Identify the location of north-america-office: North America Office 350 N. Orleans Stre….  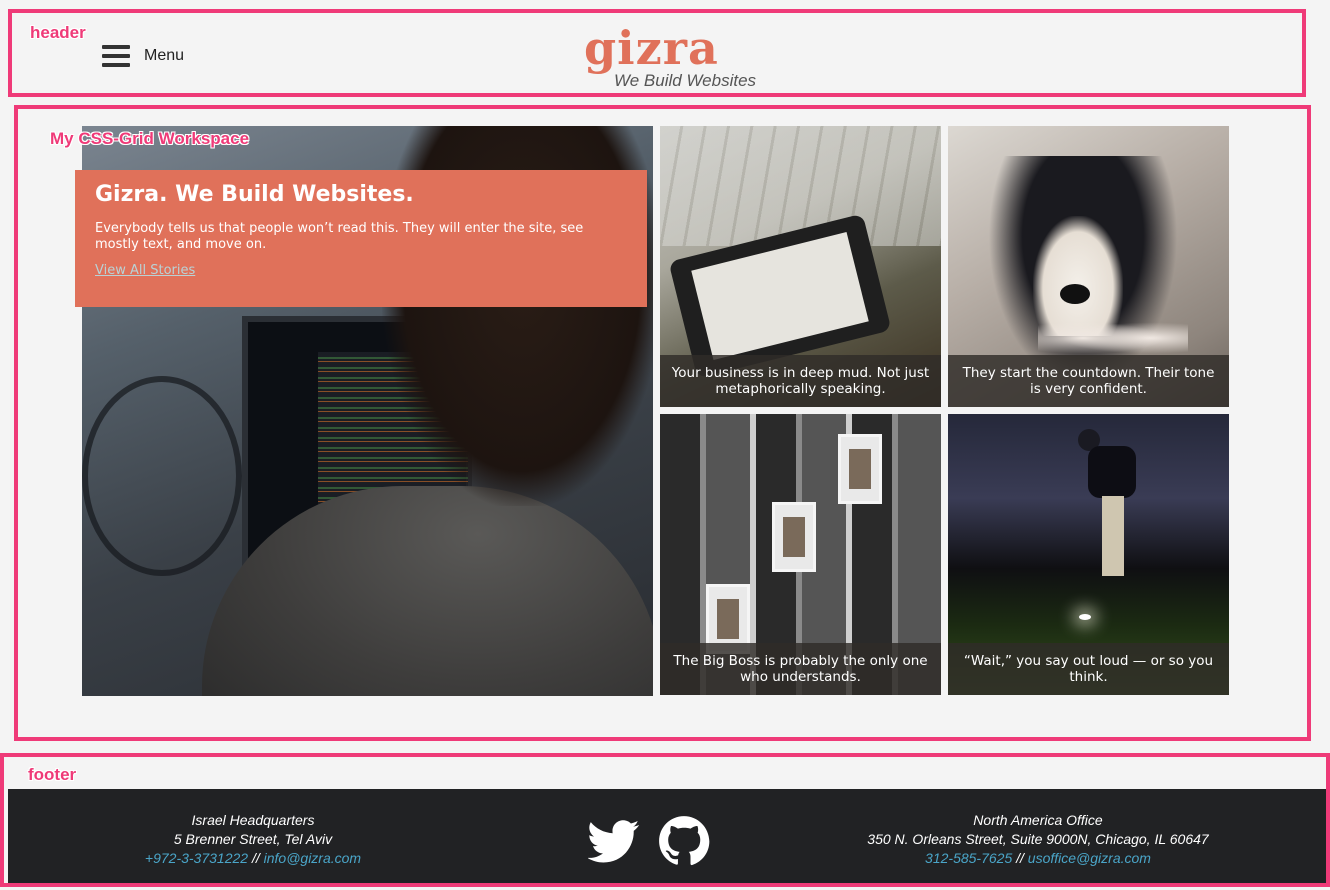
(1038, 839).